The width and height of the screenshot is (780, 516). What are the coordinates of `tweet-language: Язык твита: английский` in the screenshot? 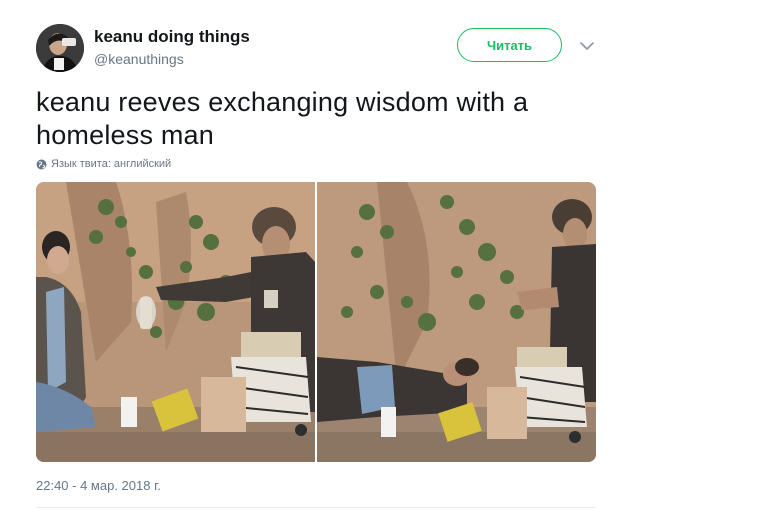 It's located at (103, 164).